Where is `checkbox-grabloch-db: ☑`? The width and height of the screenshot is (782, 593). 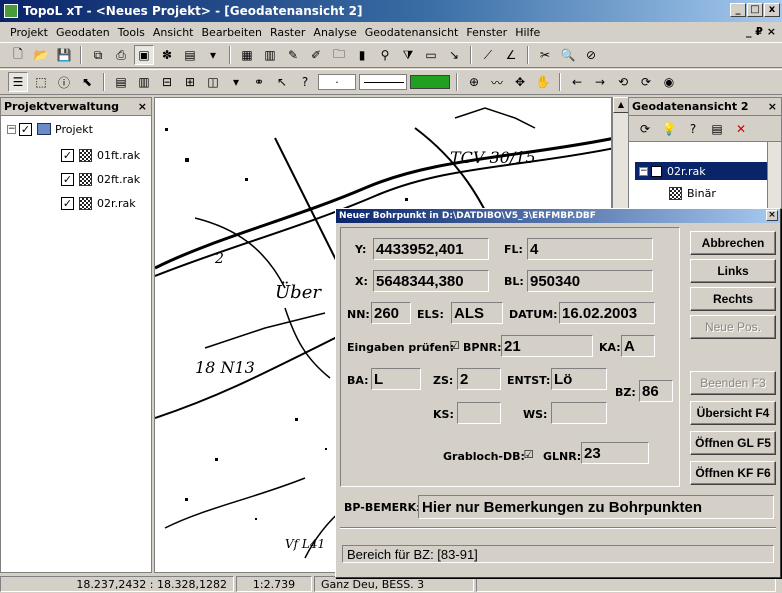 checkbox-grabloch-db: ☑ is located at coordinates (528, 455).